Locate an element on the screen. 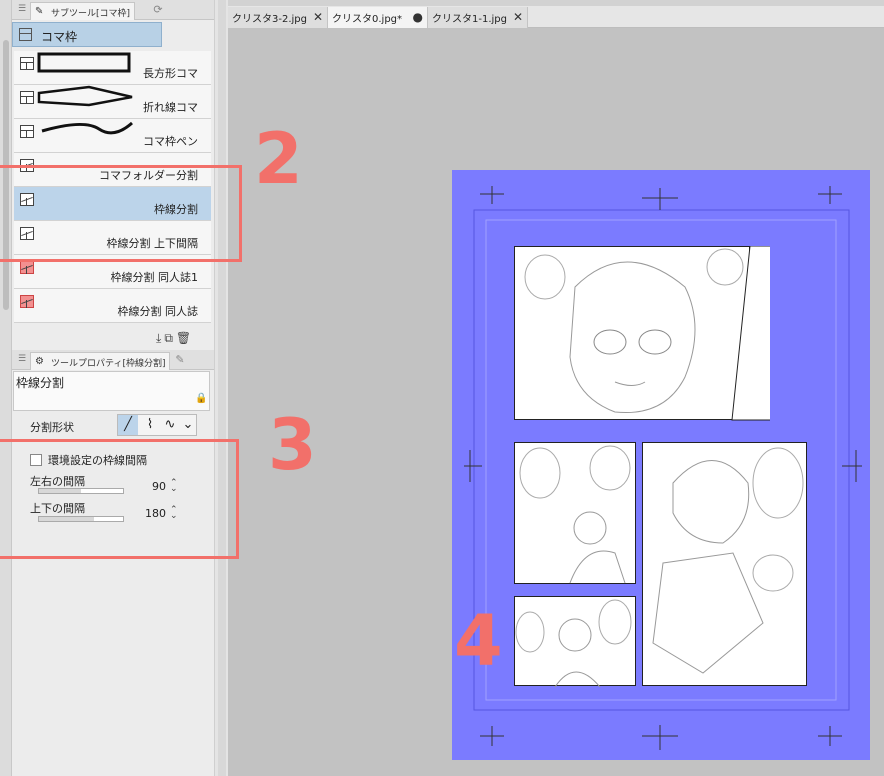  doc-tab-2: クリスタ0.jpg* ● is located at coordinates (378, 17).